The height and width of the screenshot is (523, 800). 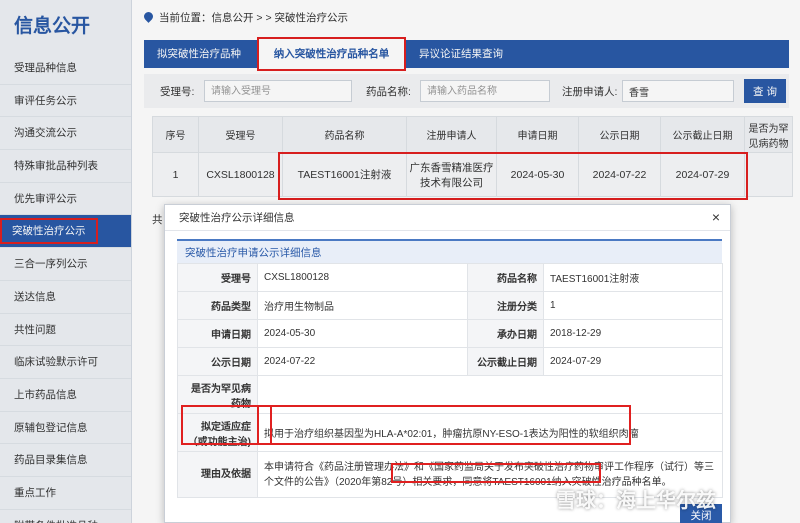 I want to click on close-icon: ×, so click(x=716, y=217).